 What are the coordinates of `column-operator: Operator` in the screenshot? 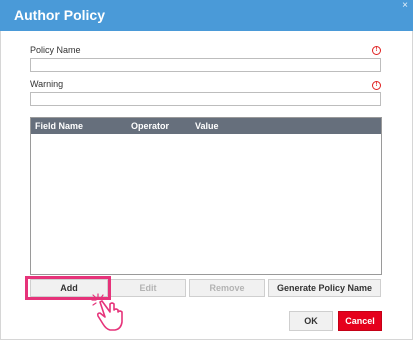 It's located at (150, 126).